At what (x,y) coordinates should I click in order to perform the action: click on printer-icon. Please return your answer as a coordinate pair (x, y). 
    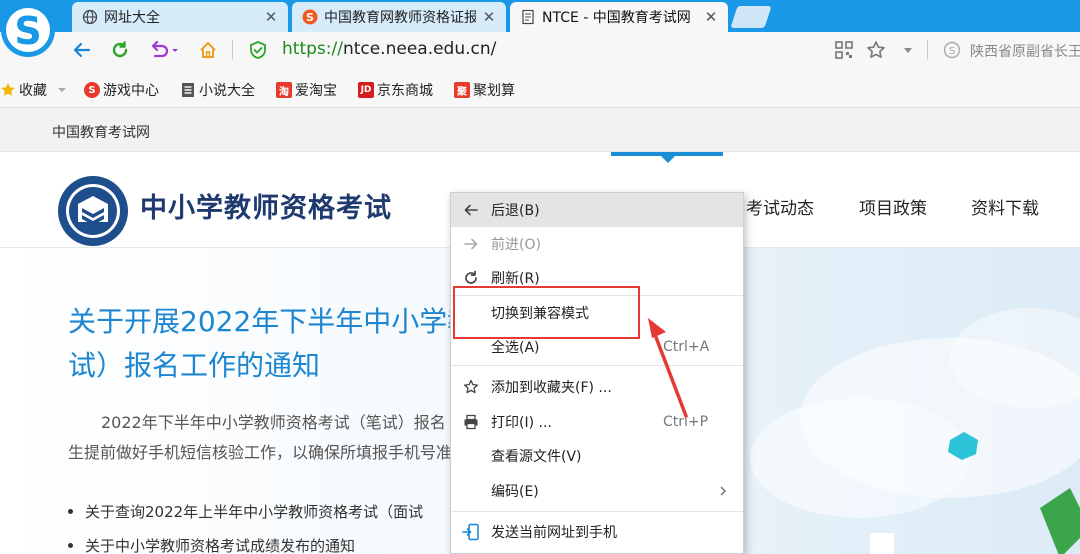
    Looking at the image, I should click on (471, 422).